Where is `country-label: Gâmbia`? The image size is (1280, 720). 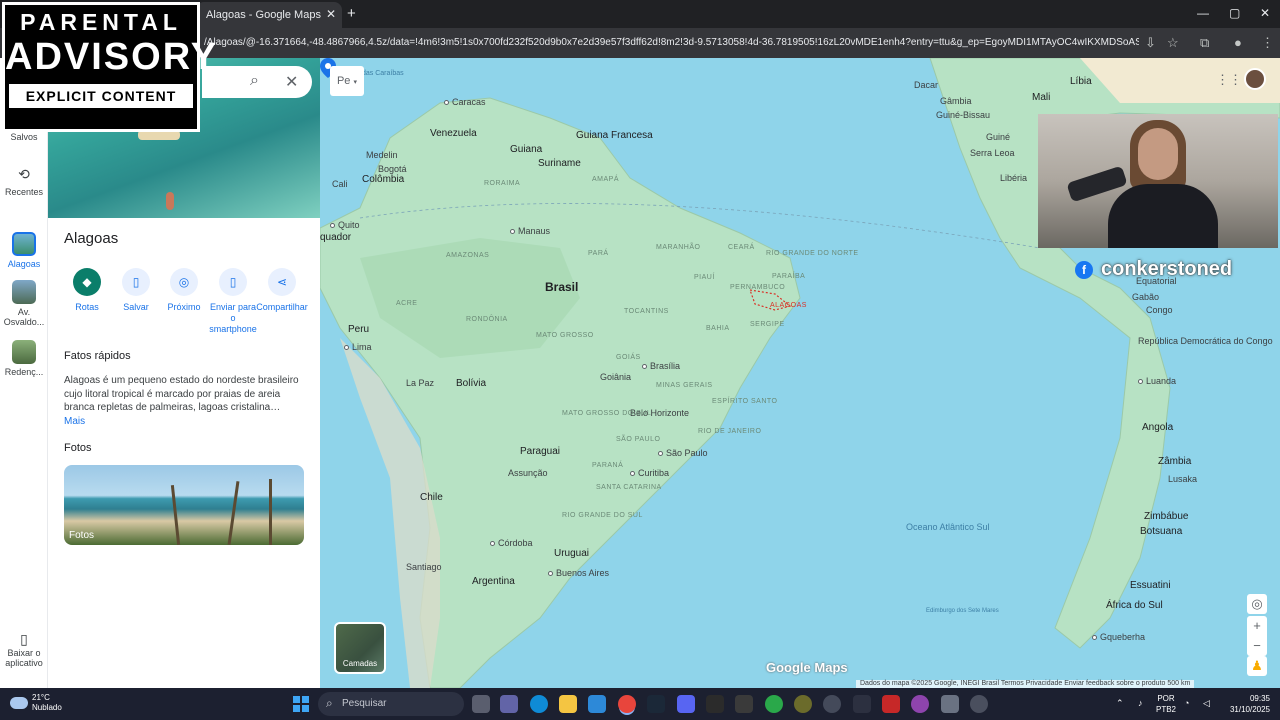 country-label: Gâmbia is located at coordinates (956, 101).